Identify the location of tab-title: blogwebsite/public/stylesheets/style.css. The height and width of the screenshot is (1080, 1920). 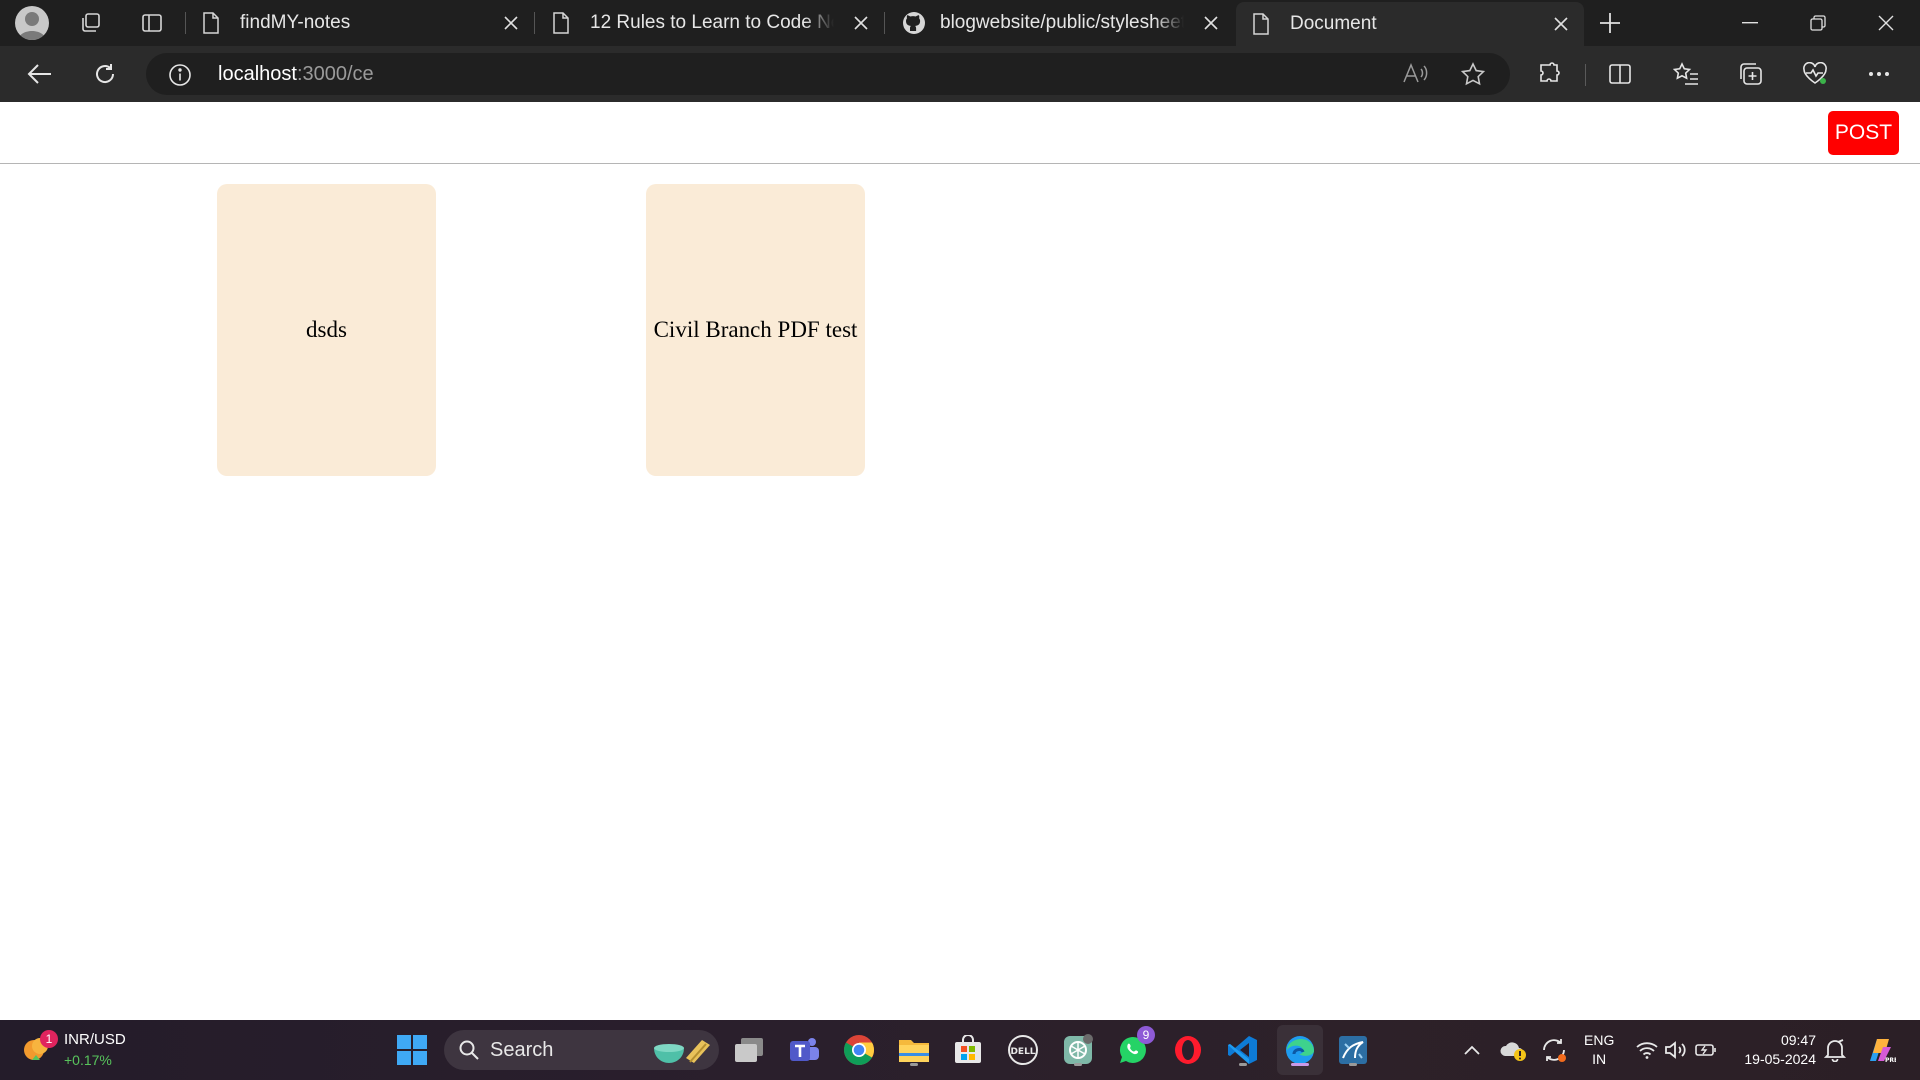
(1062, 22).